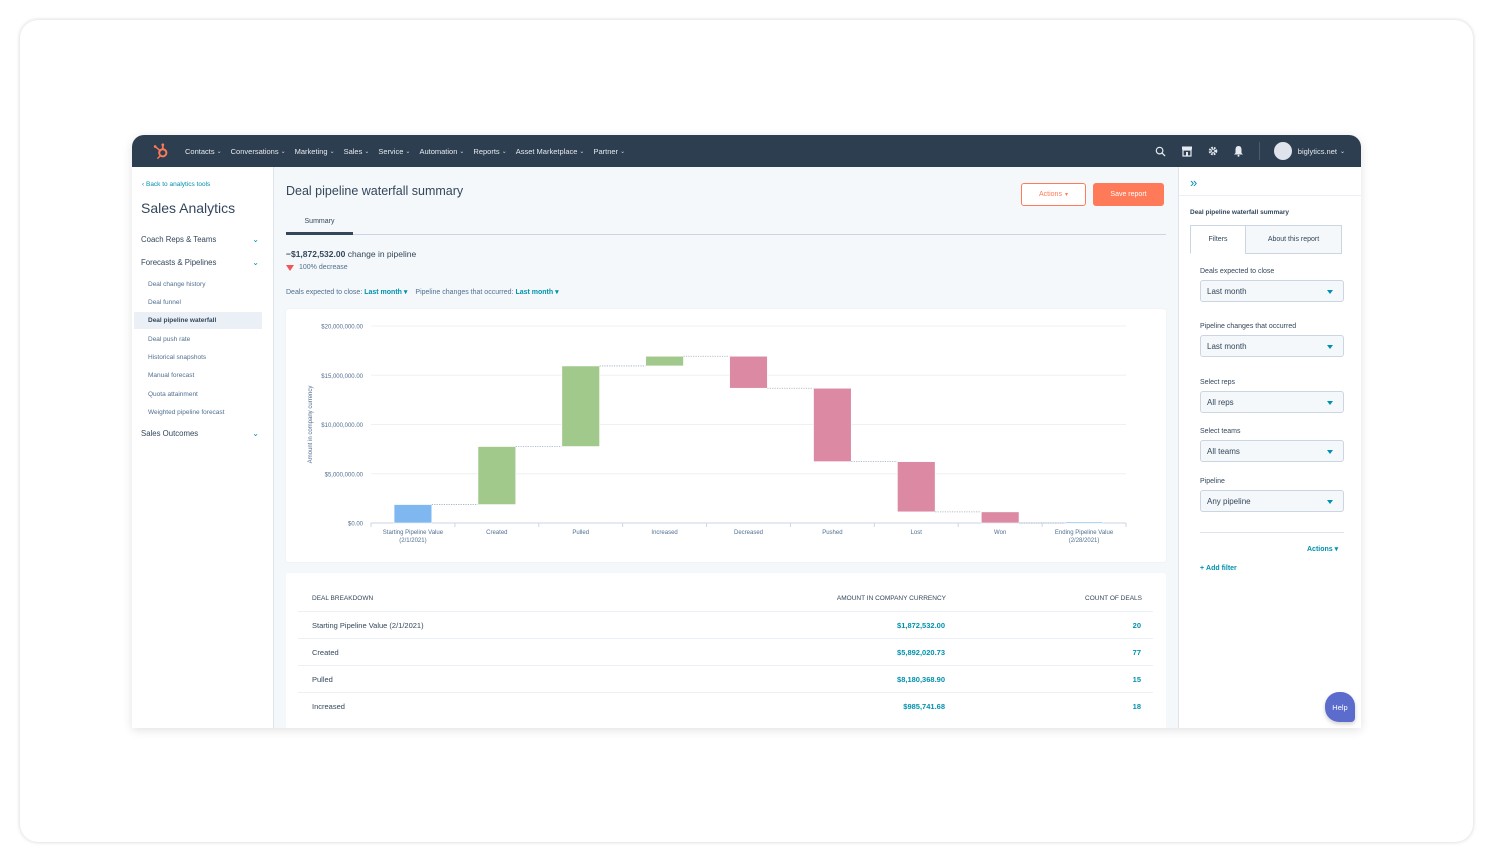 The width and height of the screenshot is (1493, 862). I want to click on x-tick-label: Starting Pipeline Value, so click(413, 533).